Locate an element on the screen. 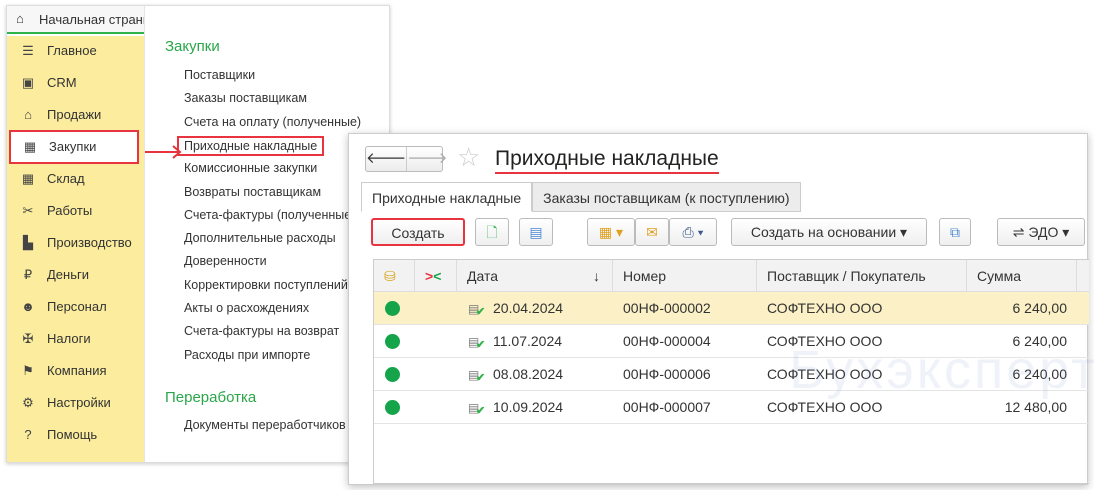 The image size is (1094, 490). menu-item: Приходные накладные is located at coordinates (251, 145).